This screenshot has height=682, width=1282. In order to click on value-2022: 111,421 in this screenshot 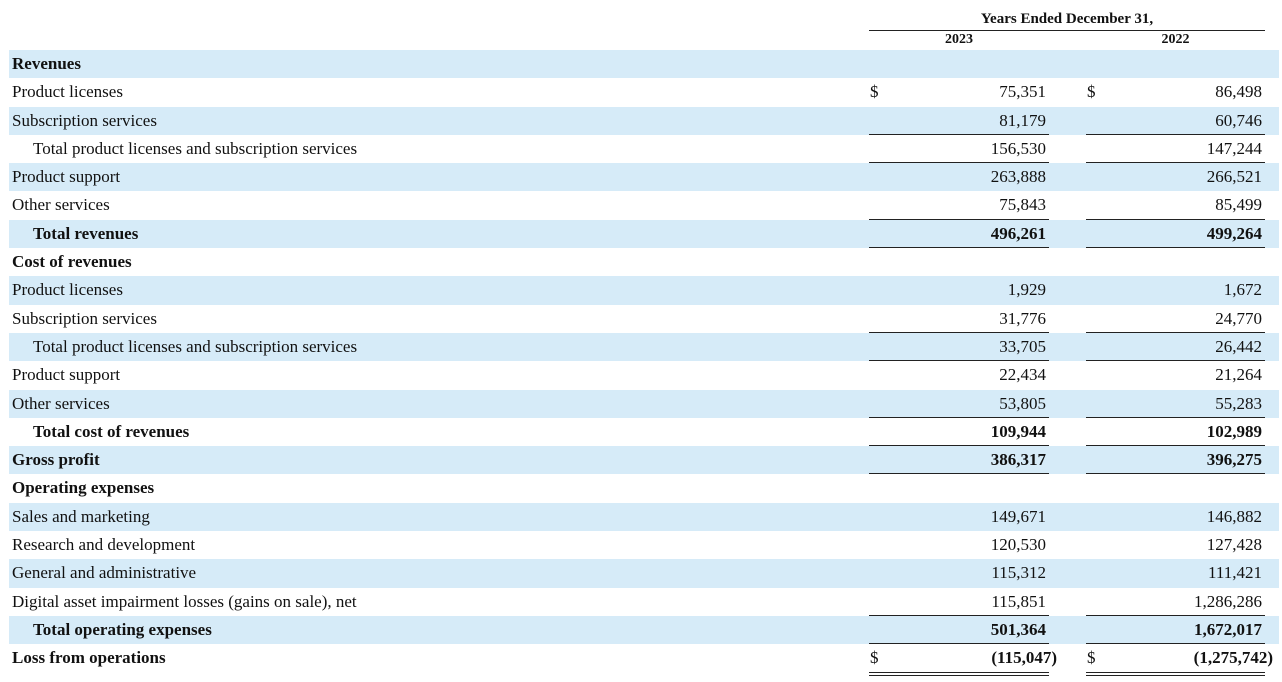, I will do `click(1235, 573)`.